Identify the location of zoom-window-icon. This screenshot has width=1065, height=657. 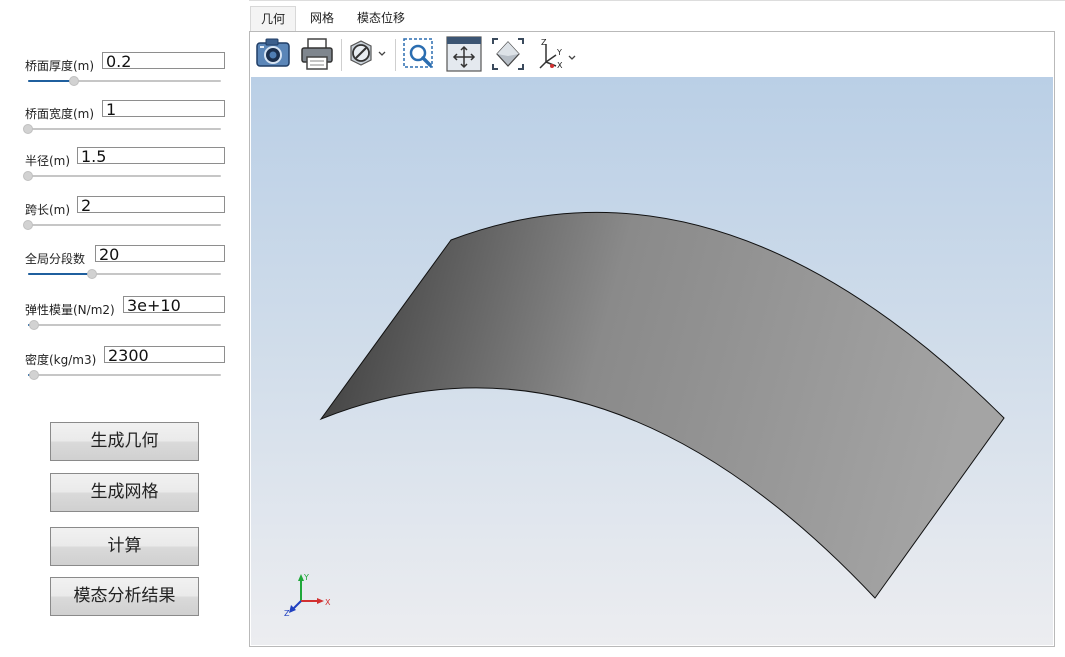
(419, 56).